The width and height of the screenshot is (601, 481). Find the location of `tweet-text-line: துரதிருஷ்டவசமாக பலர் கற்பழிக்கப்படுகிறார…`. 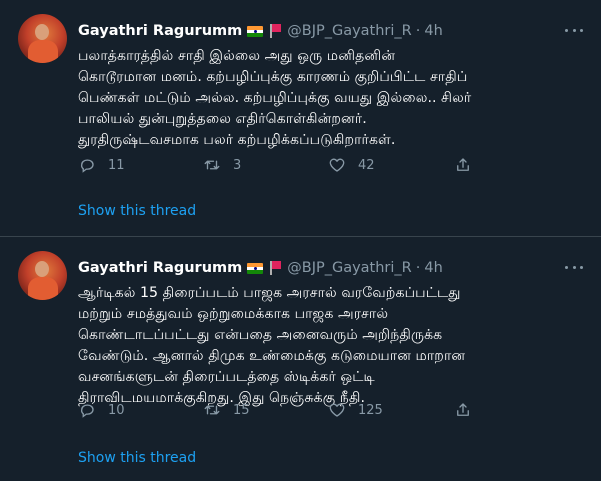

tweet-text-line: துரதிருஷ்டவசமாக பலர் கற்பழிக்கப்படுகிறார… is located at coordinates (237, 140).